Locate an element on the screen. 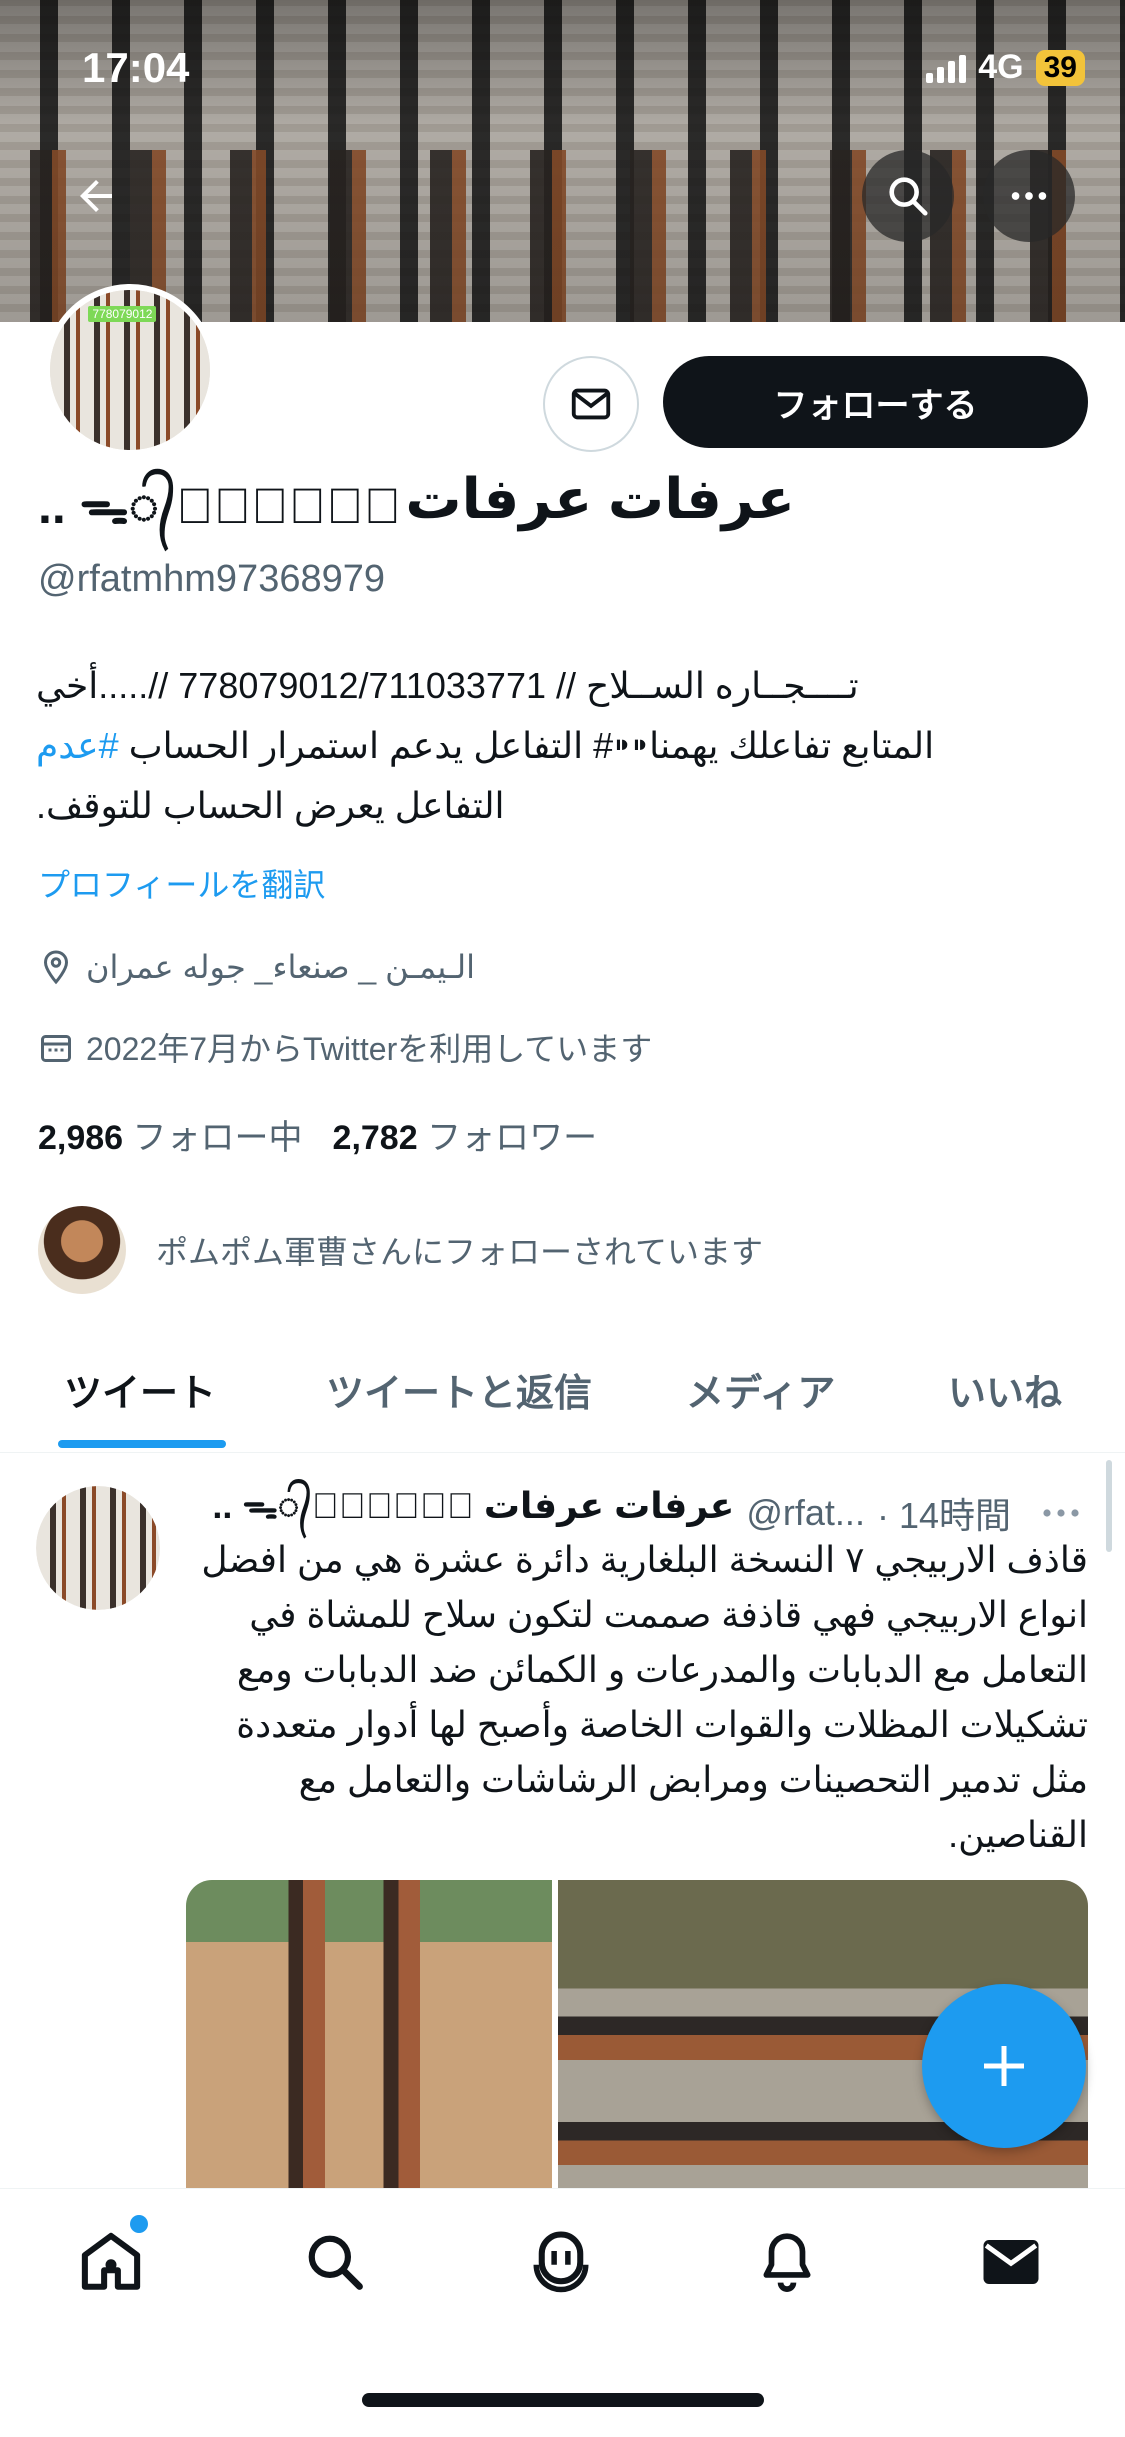 Image resolution: width=1125 pixels, height=2437 pixels. followers-count: 2,782 is located at coordinates (375, 1138).